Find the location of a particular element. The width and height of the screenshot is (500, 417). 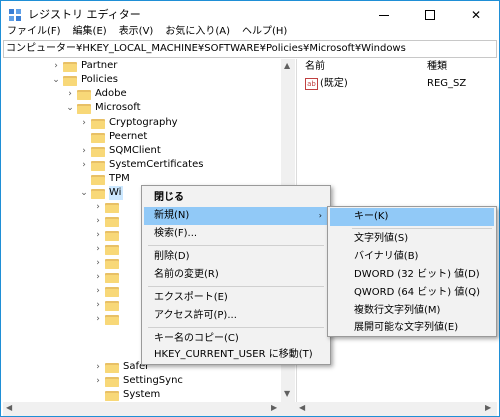

string-value-icon: ab is located at coordinates (311, 84).